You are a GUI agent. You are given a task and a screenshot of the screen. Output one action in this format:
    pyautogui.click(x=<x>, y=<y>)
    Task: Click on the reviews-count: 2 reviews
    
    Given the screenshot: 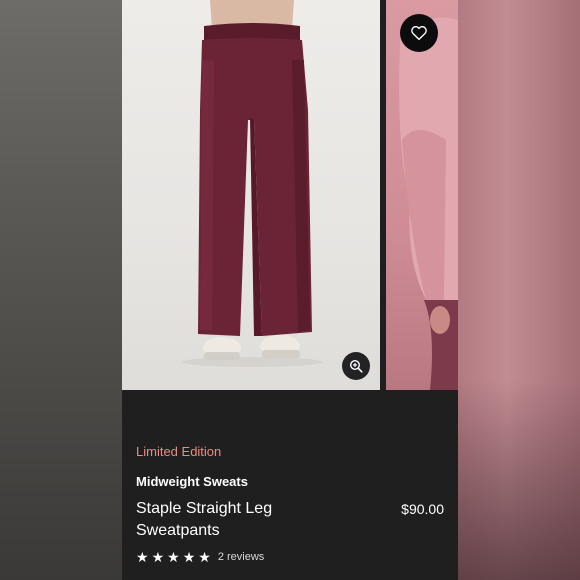 What is the action you would take?
    pyautogui.click(x=241, y=557)
    